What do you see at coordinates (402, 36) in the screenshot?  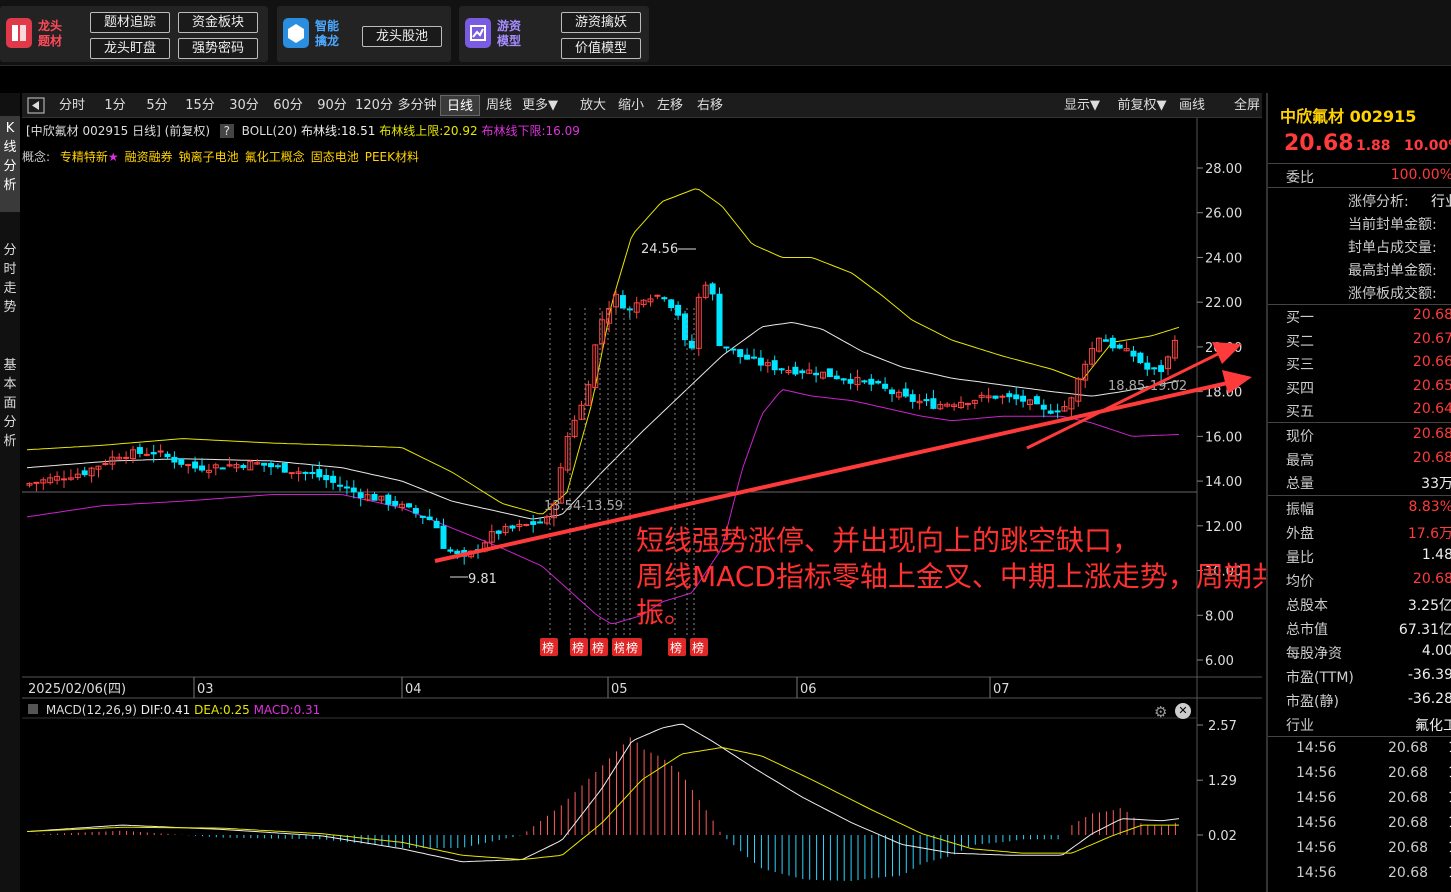 I see `leader-pool-button: 龙头股池` at bounding box center [402, 36].